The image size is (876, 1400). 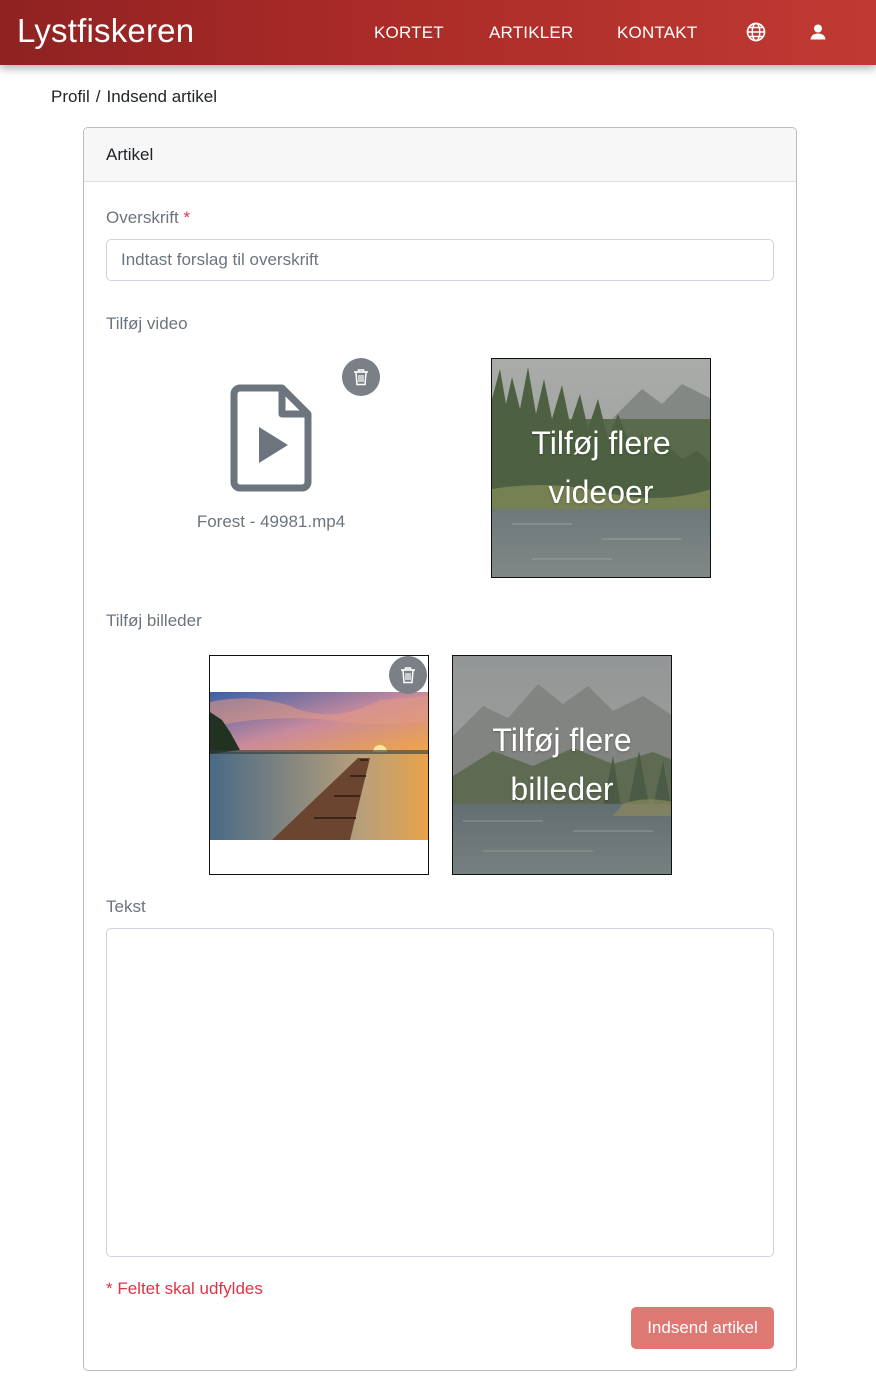 I want to click on video-label: Tilføj video, so click(x=147, y=323).